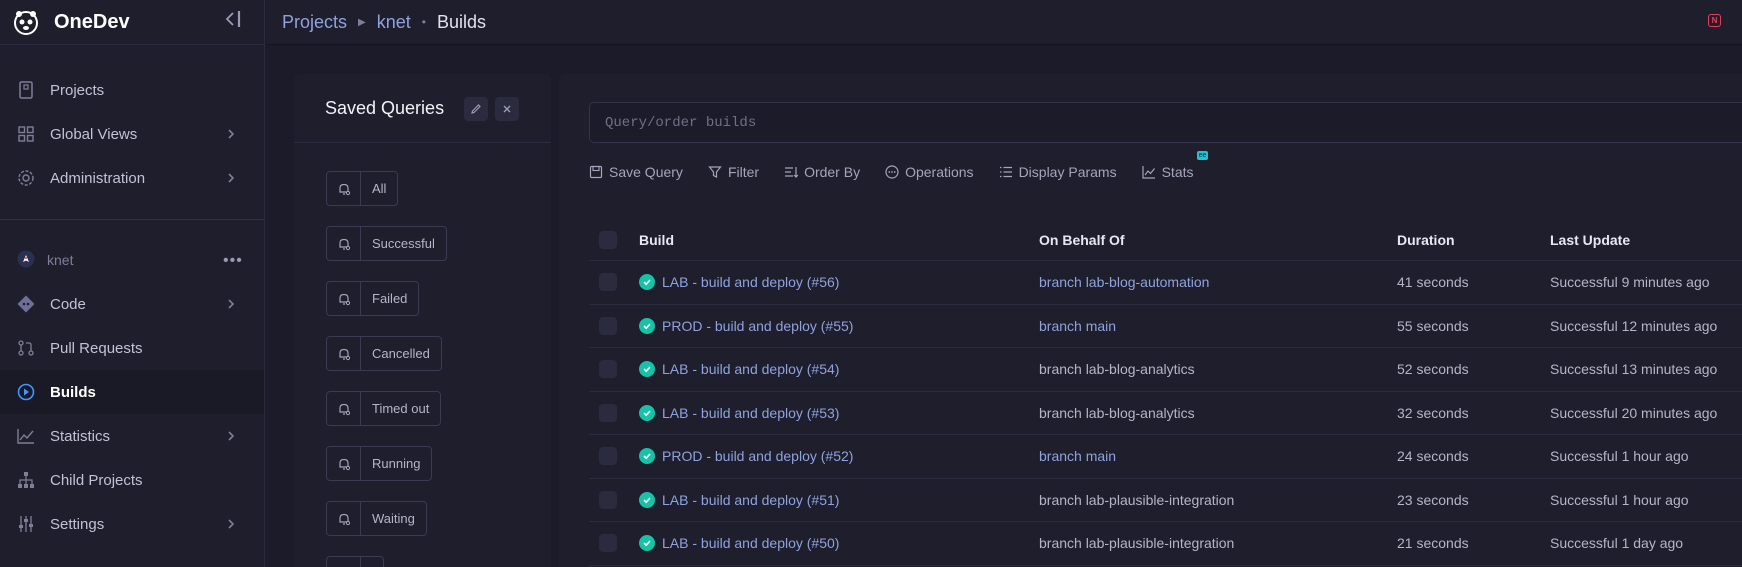 This screenshot has height=567, width=1742. I want to click on on-behalf-of-link: branch lab-blog-automation, so click(1124, 282).